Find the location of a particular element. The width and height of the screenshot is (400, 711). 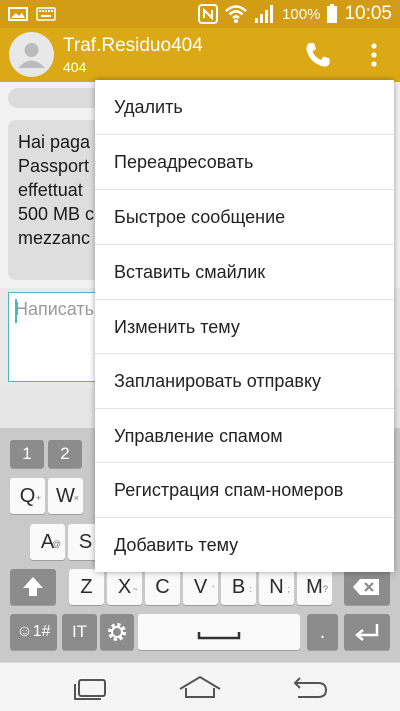

space-key is located at coordinates (219, 632).